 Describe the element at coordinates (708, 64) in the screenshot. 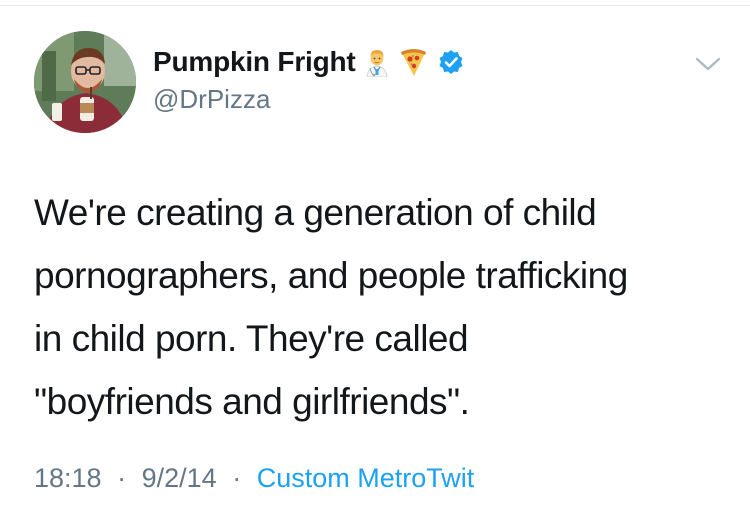

I see `chevron-down-icon` at that location.